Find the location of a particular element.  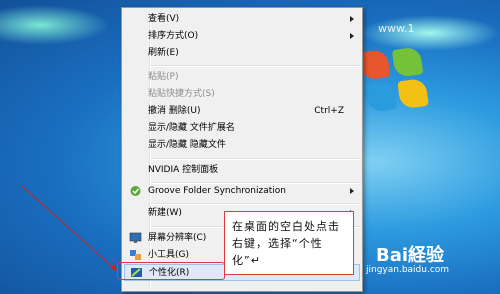

baidu-watermark: Bai経验 is located at coordinates (410, 255).